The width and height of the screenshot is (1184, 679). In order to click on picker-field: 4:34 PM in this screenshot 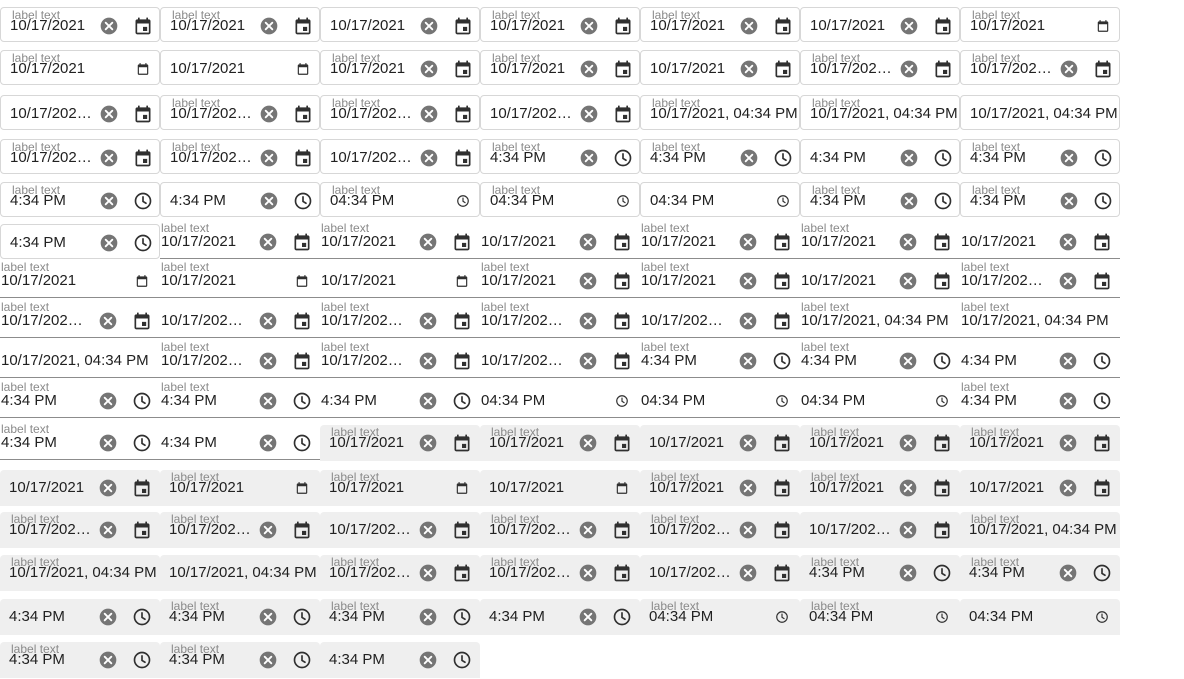, I will do `click(400, 400)`.